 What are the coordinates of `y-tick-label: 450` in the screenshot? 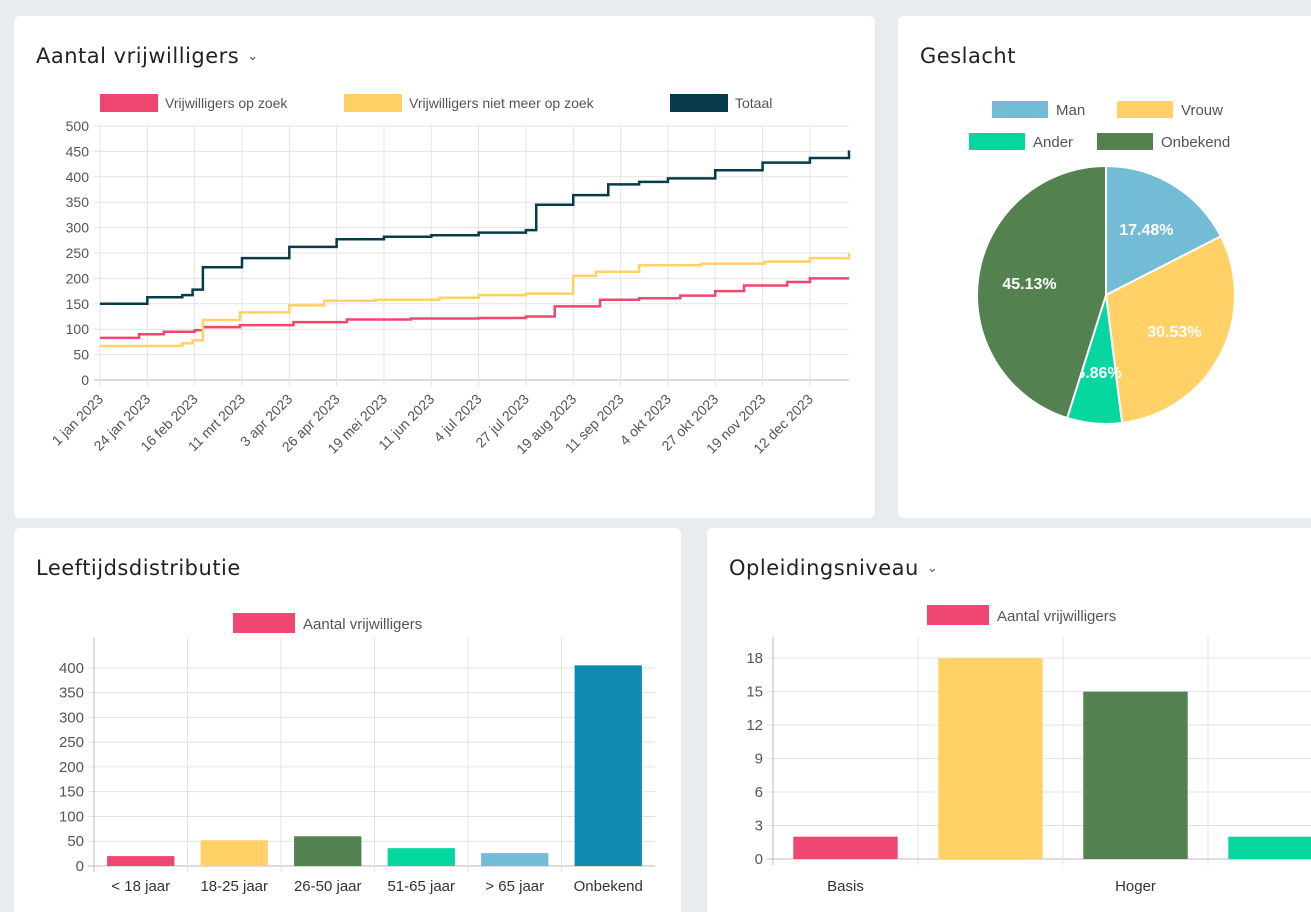 It's located at (78, 151).